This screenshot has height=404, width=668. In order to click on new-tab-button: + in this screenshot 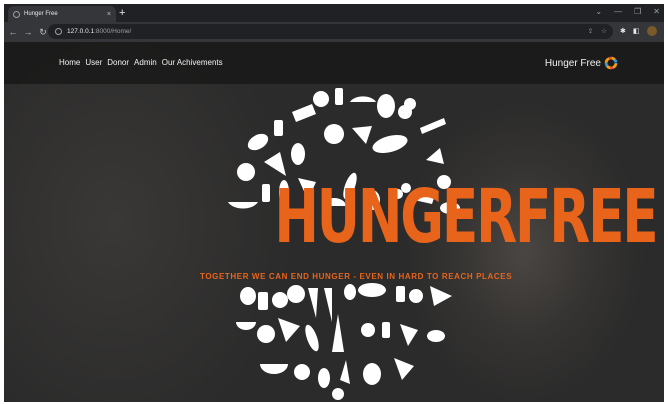, I will do `click(122, 13)`.